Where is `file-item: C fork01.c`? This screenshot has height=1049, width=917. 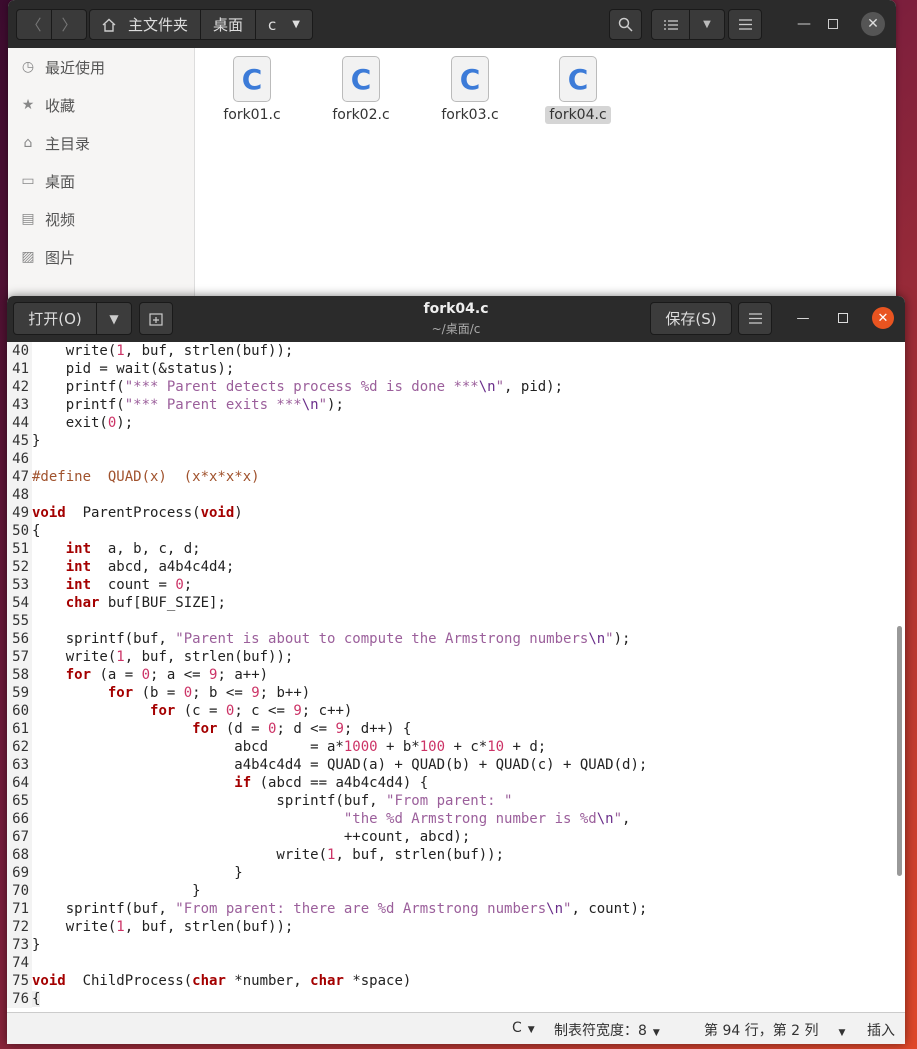
file-item: C fork01.c is located at coordinates (252, 90).